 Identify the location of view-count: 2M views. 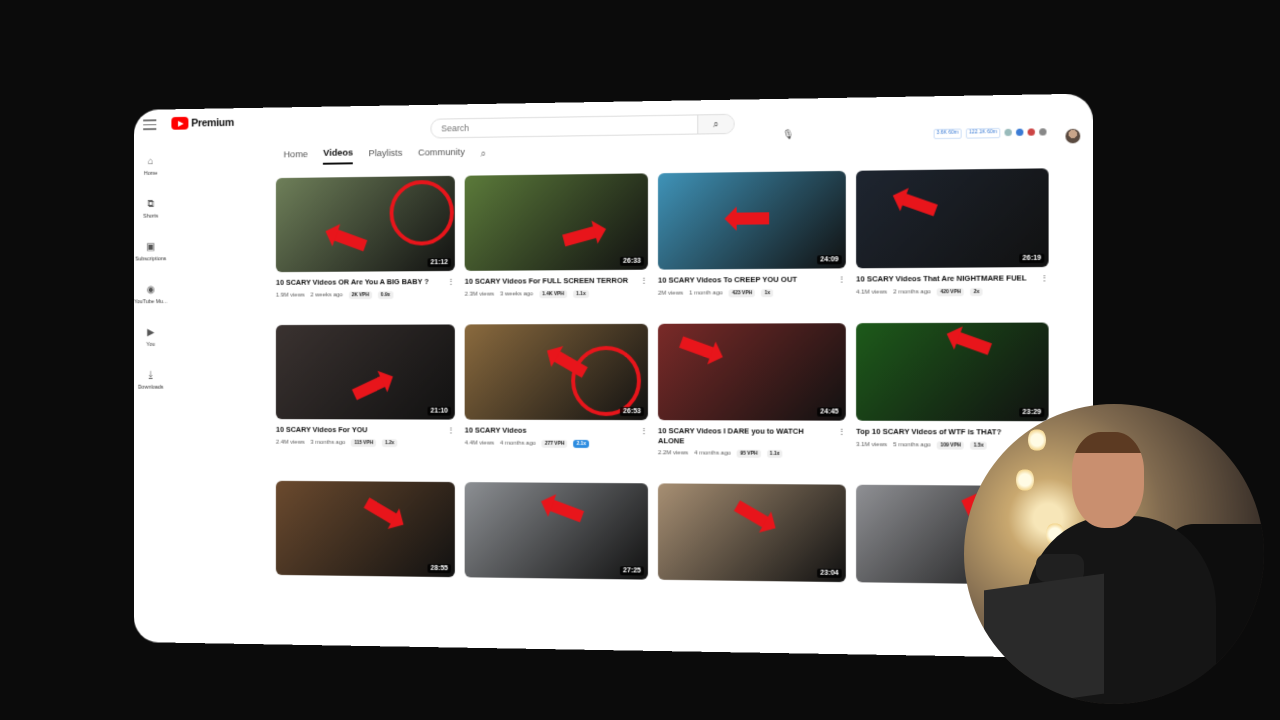
(670, 293).